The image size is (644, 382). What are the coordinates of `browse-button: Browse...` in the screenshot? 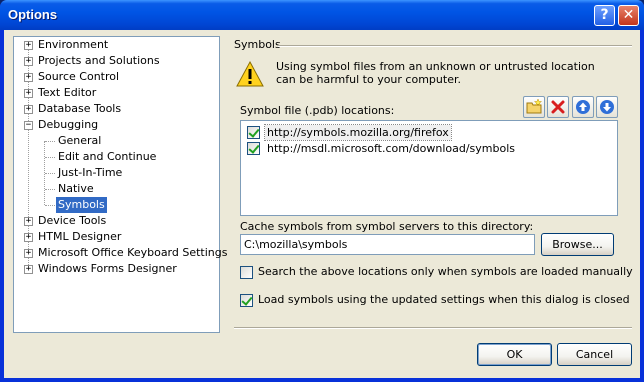 It's located at (577, 244).